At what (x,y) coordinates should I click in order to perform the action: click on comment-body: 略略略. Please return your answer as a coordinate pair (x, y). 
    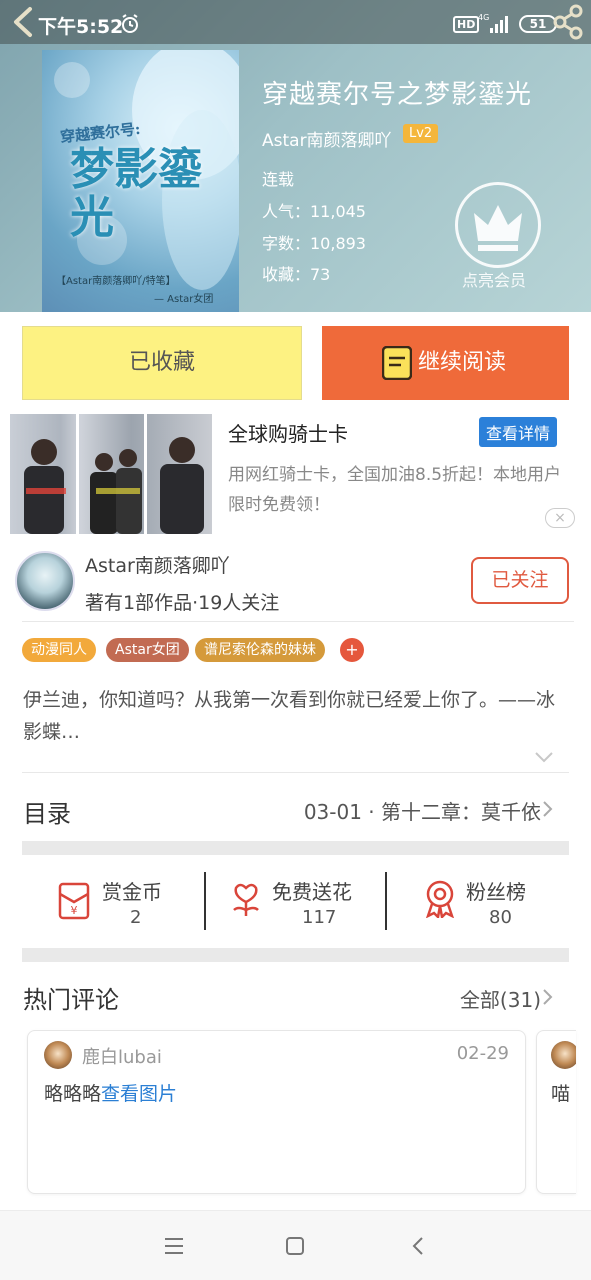
    Looking at the image, I should click on (73, 1094).